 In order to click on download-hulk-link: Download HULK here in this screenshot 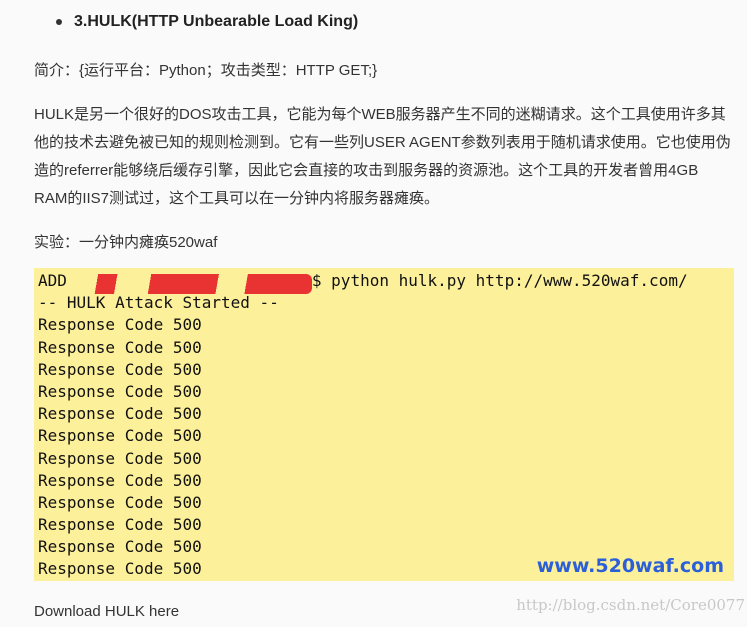, I will do `click(106, 611)`.